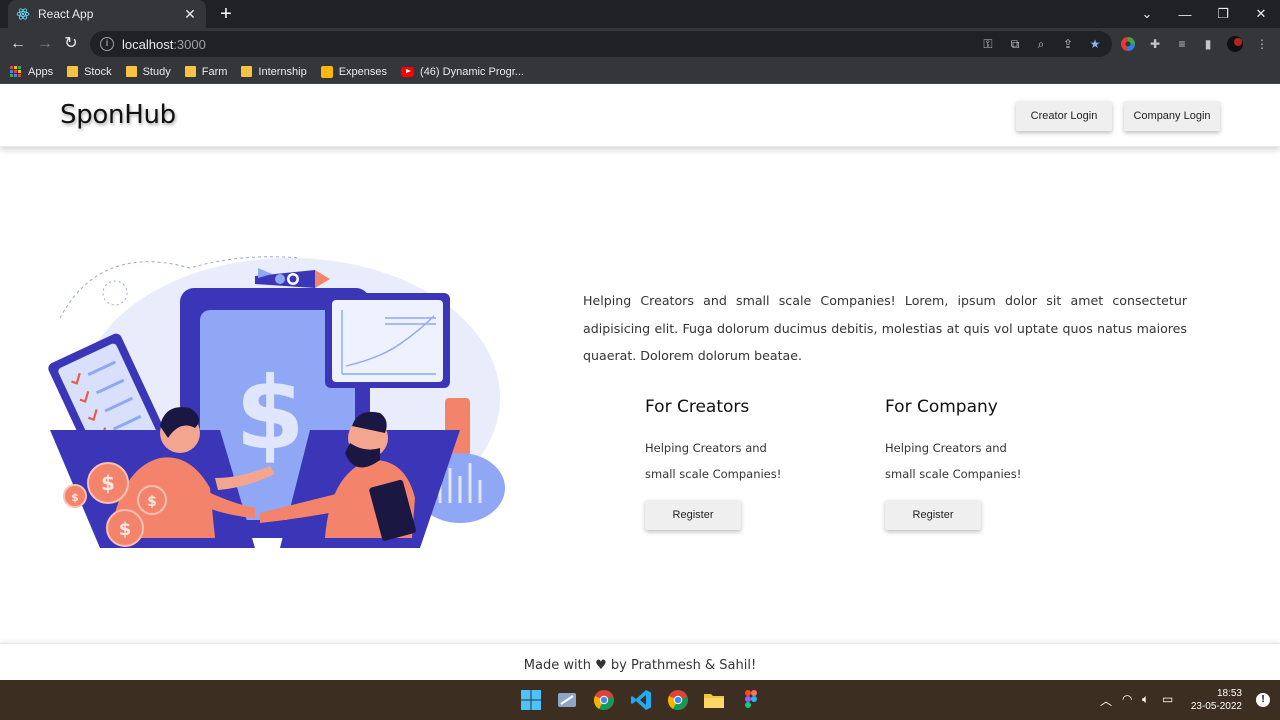  Describe the element at coordinates (1041, 44) in the screenshot. I see `zoom-icon: ⌕` at that location.